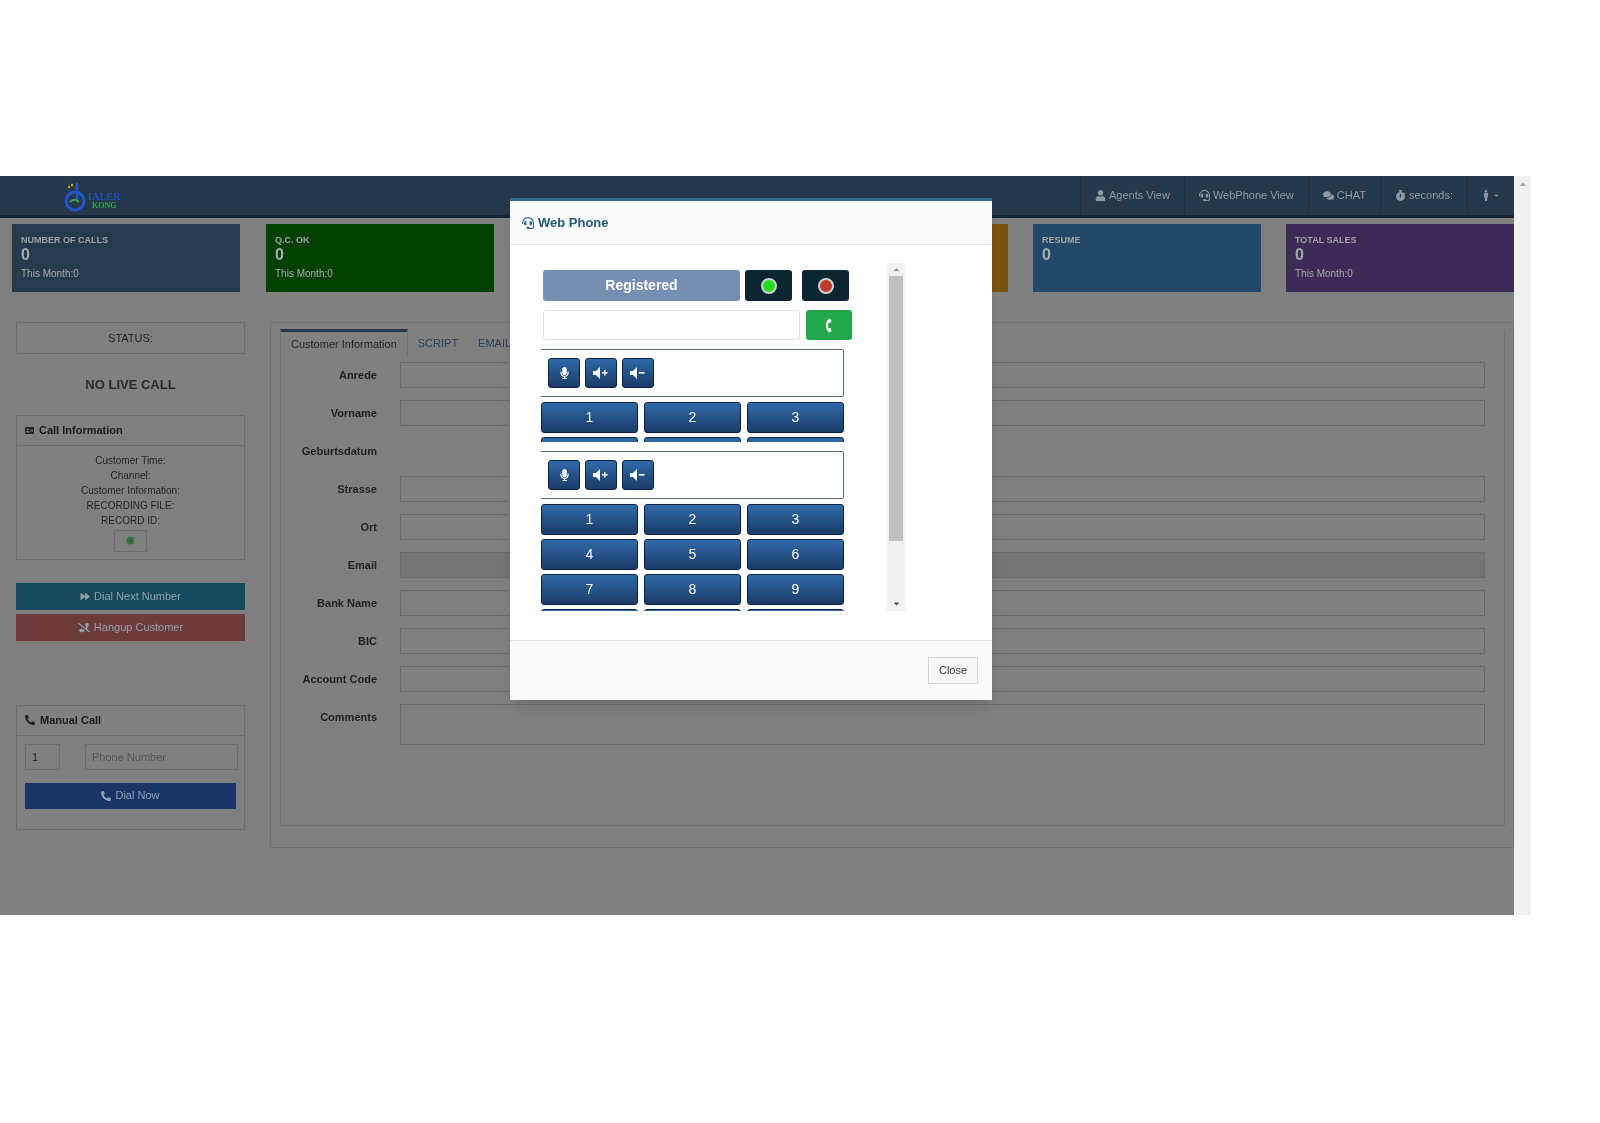  I want to click on field-label: Geburtsdatum, so click(338, 451).